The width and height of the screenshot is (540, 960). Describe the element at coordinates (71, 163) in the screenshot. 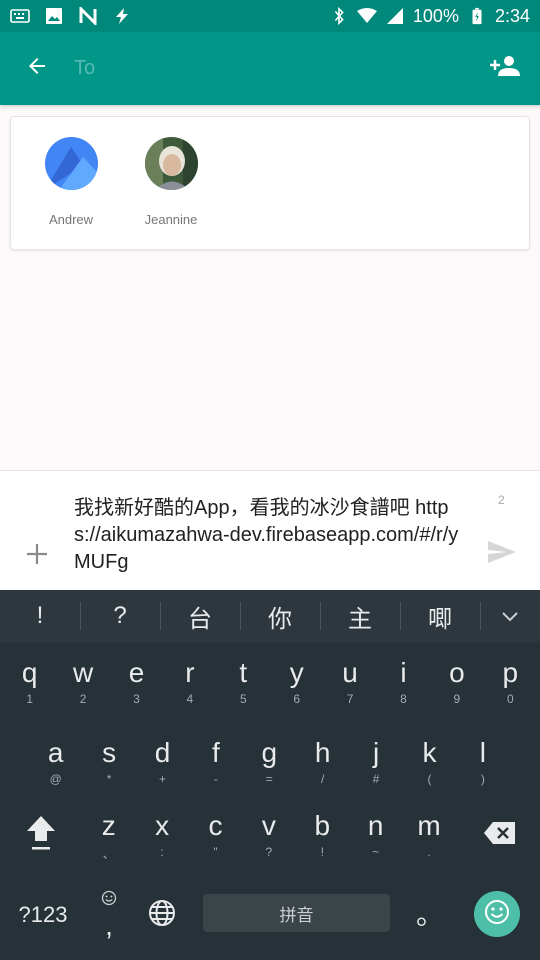

I see `avatar` at that location.